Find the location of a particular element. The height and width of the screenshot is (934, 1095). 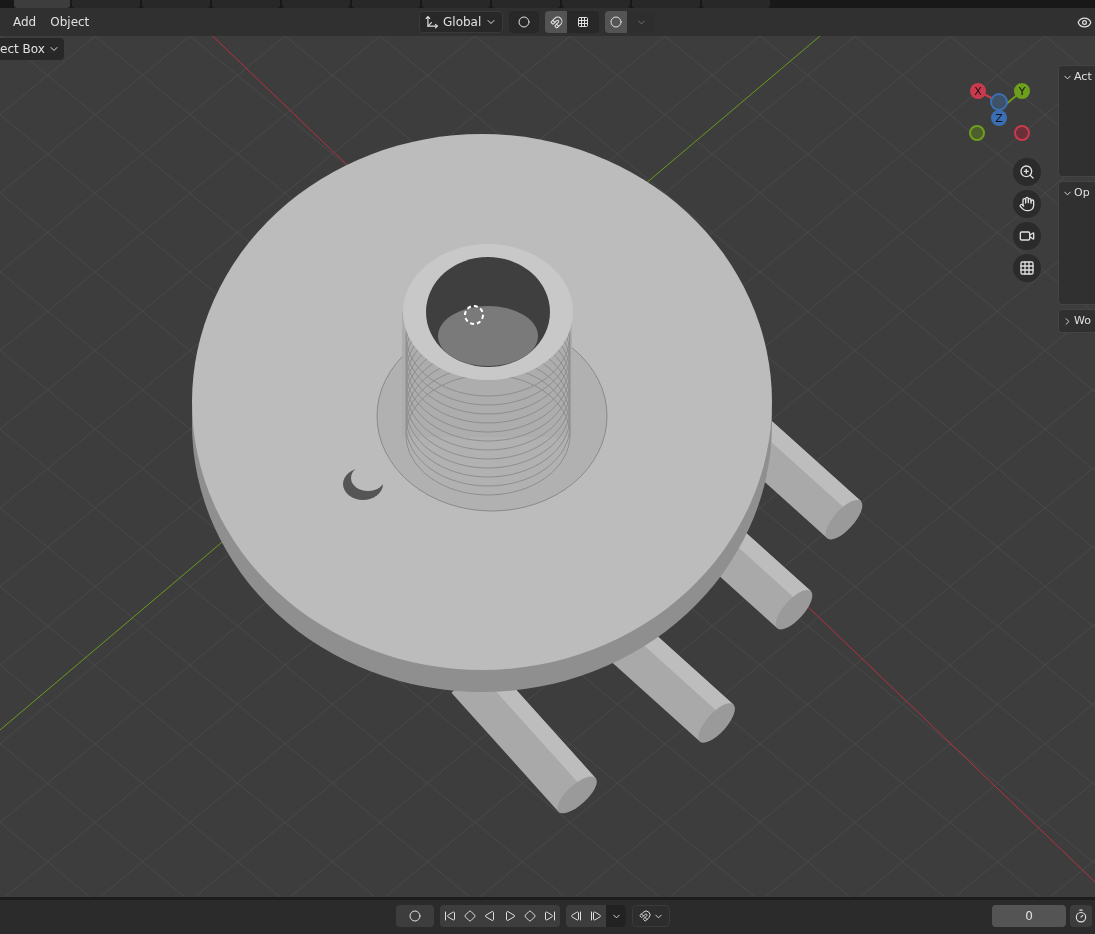

transform-orientation-dropdown: Global is located at coordinates (461, 22).